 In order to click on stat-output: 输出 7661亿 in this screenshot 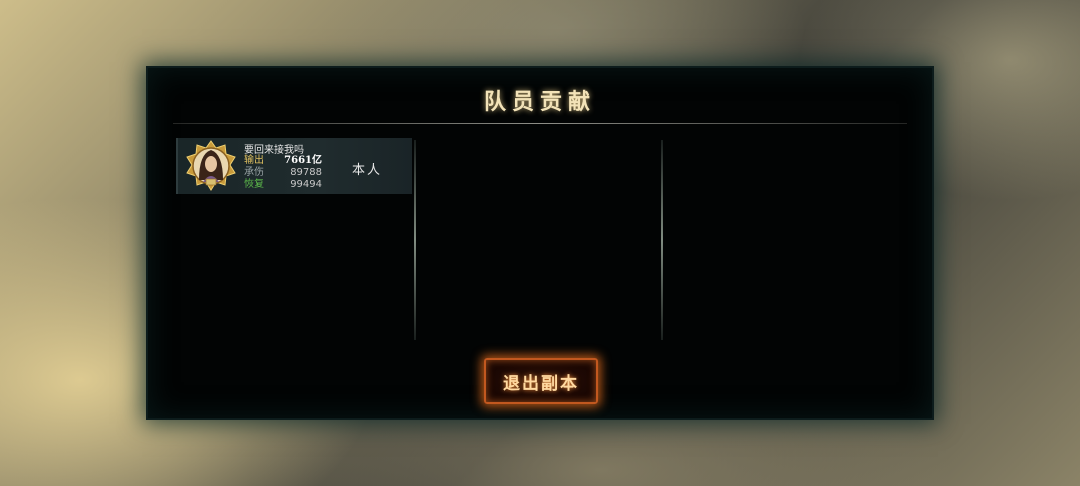, I will do `click(283, 161)`.